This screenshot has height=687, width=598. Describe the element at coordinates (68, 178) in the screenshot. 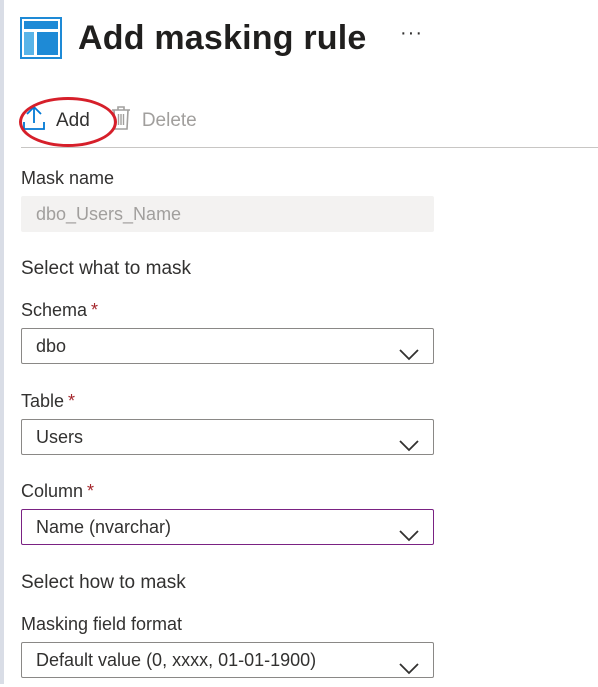

I see `mask-name-label: Mask name` at that location.